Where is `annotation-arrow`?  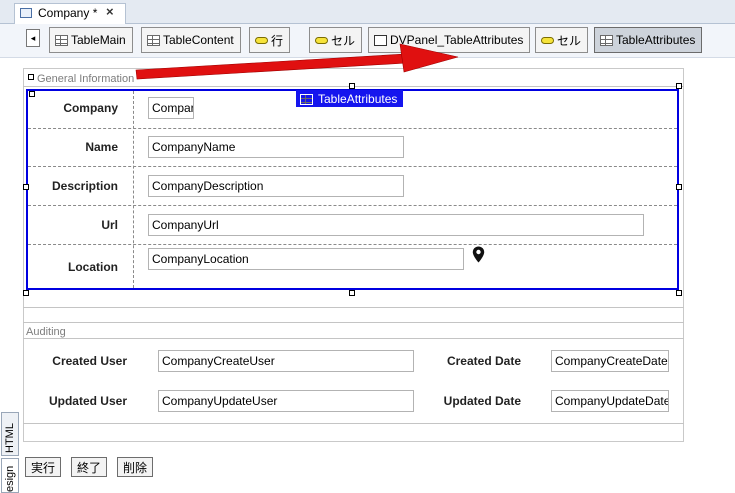
annotation-arrow is located at coordinates (297, 61).